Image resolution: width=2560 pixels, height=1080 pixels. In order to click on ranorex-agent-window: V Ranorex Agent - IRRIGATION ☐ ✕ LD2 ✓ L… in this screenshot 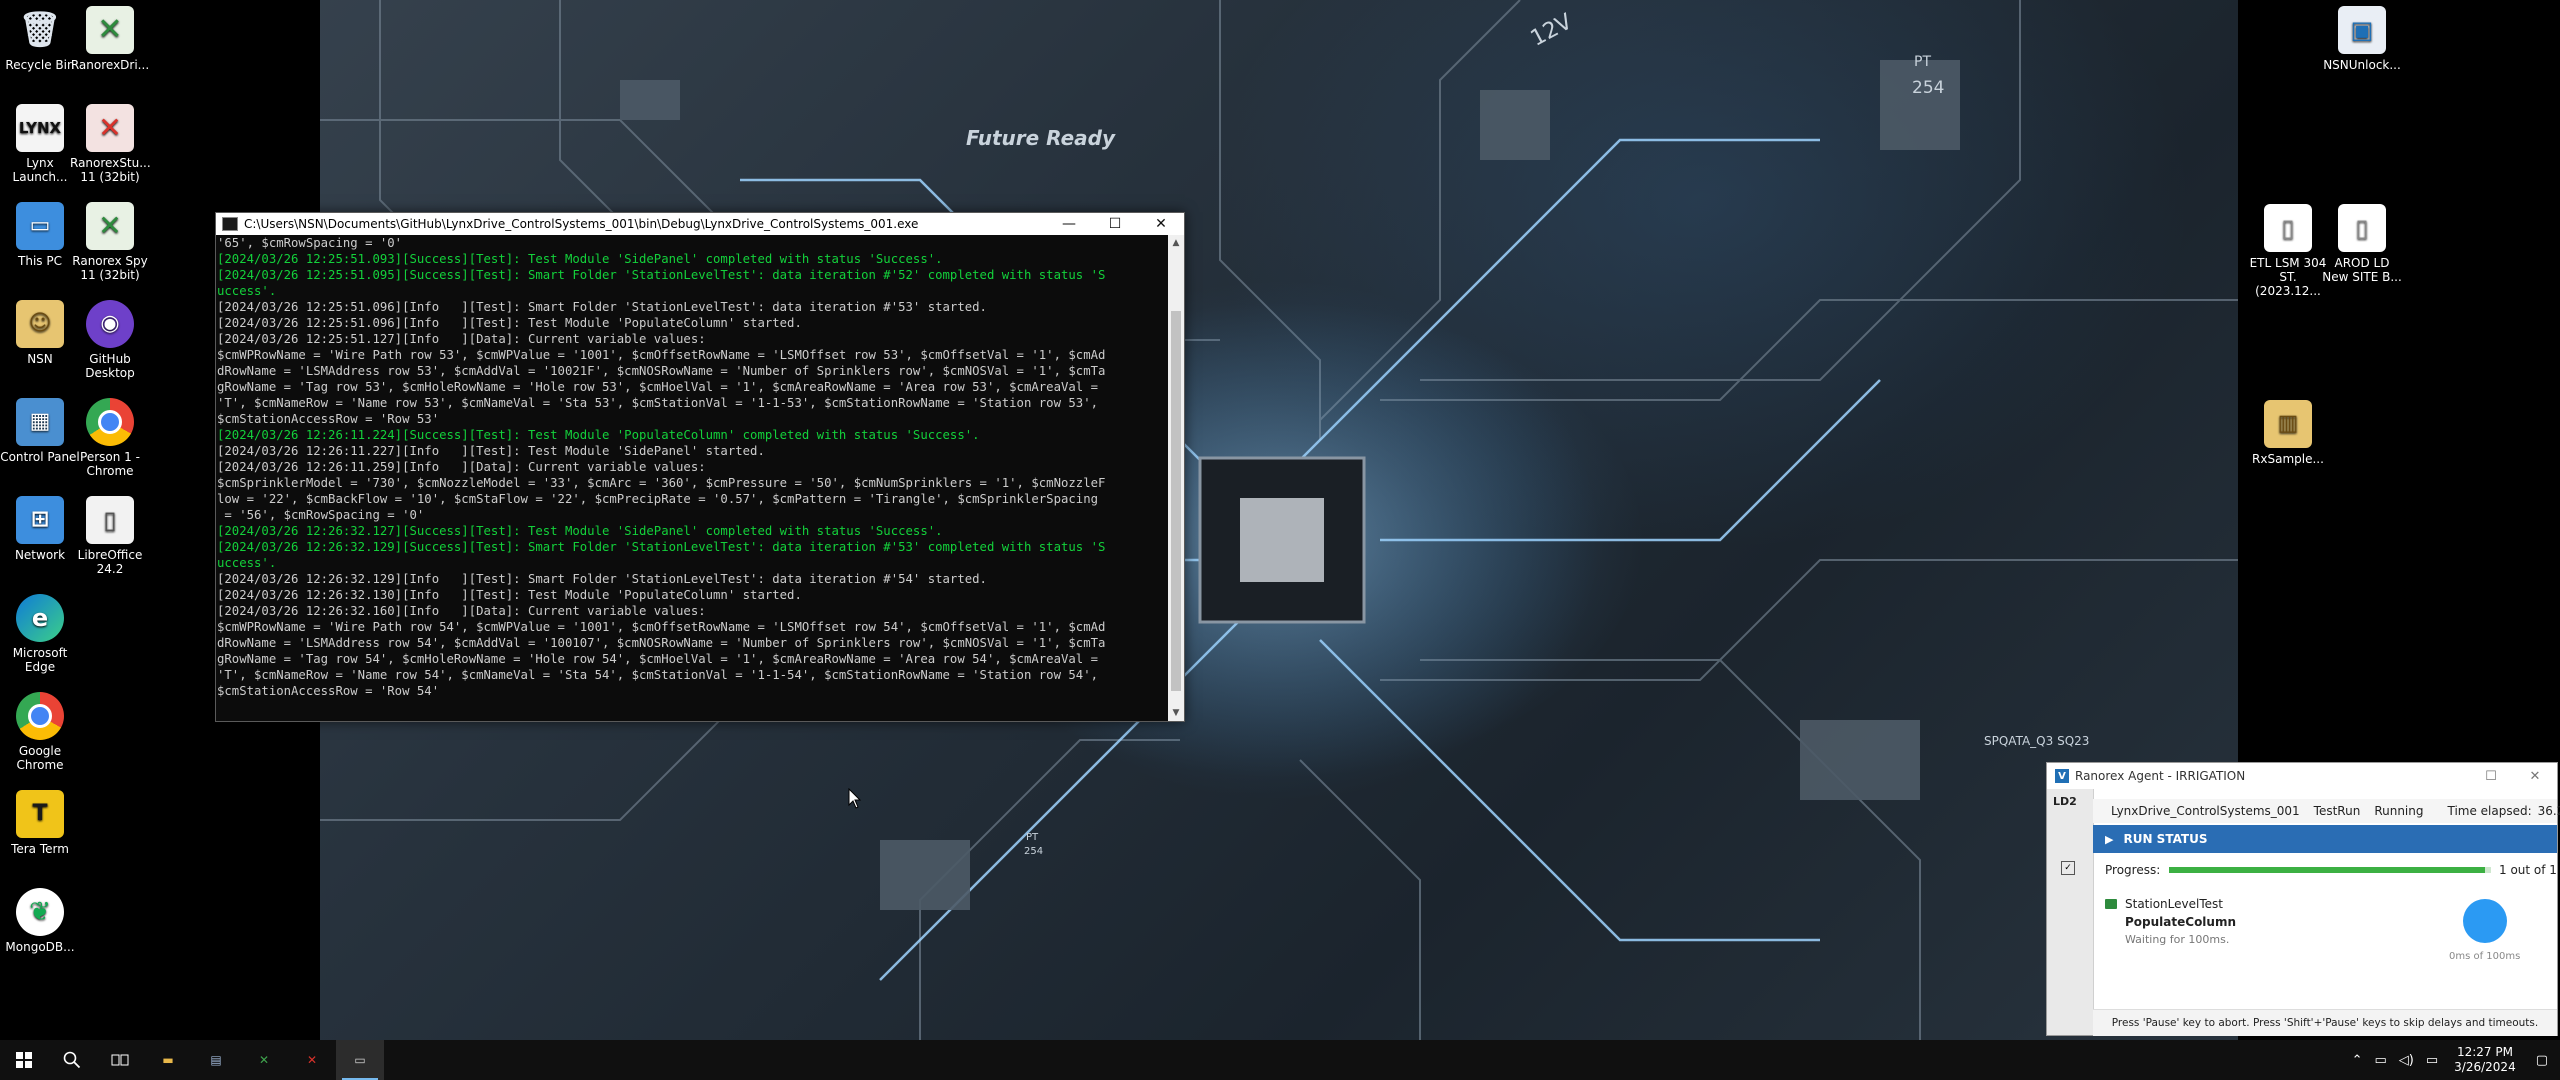, I will do `click(2303, 899)`.